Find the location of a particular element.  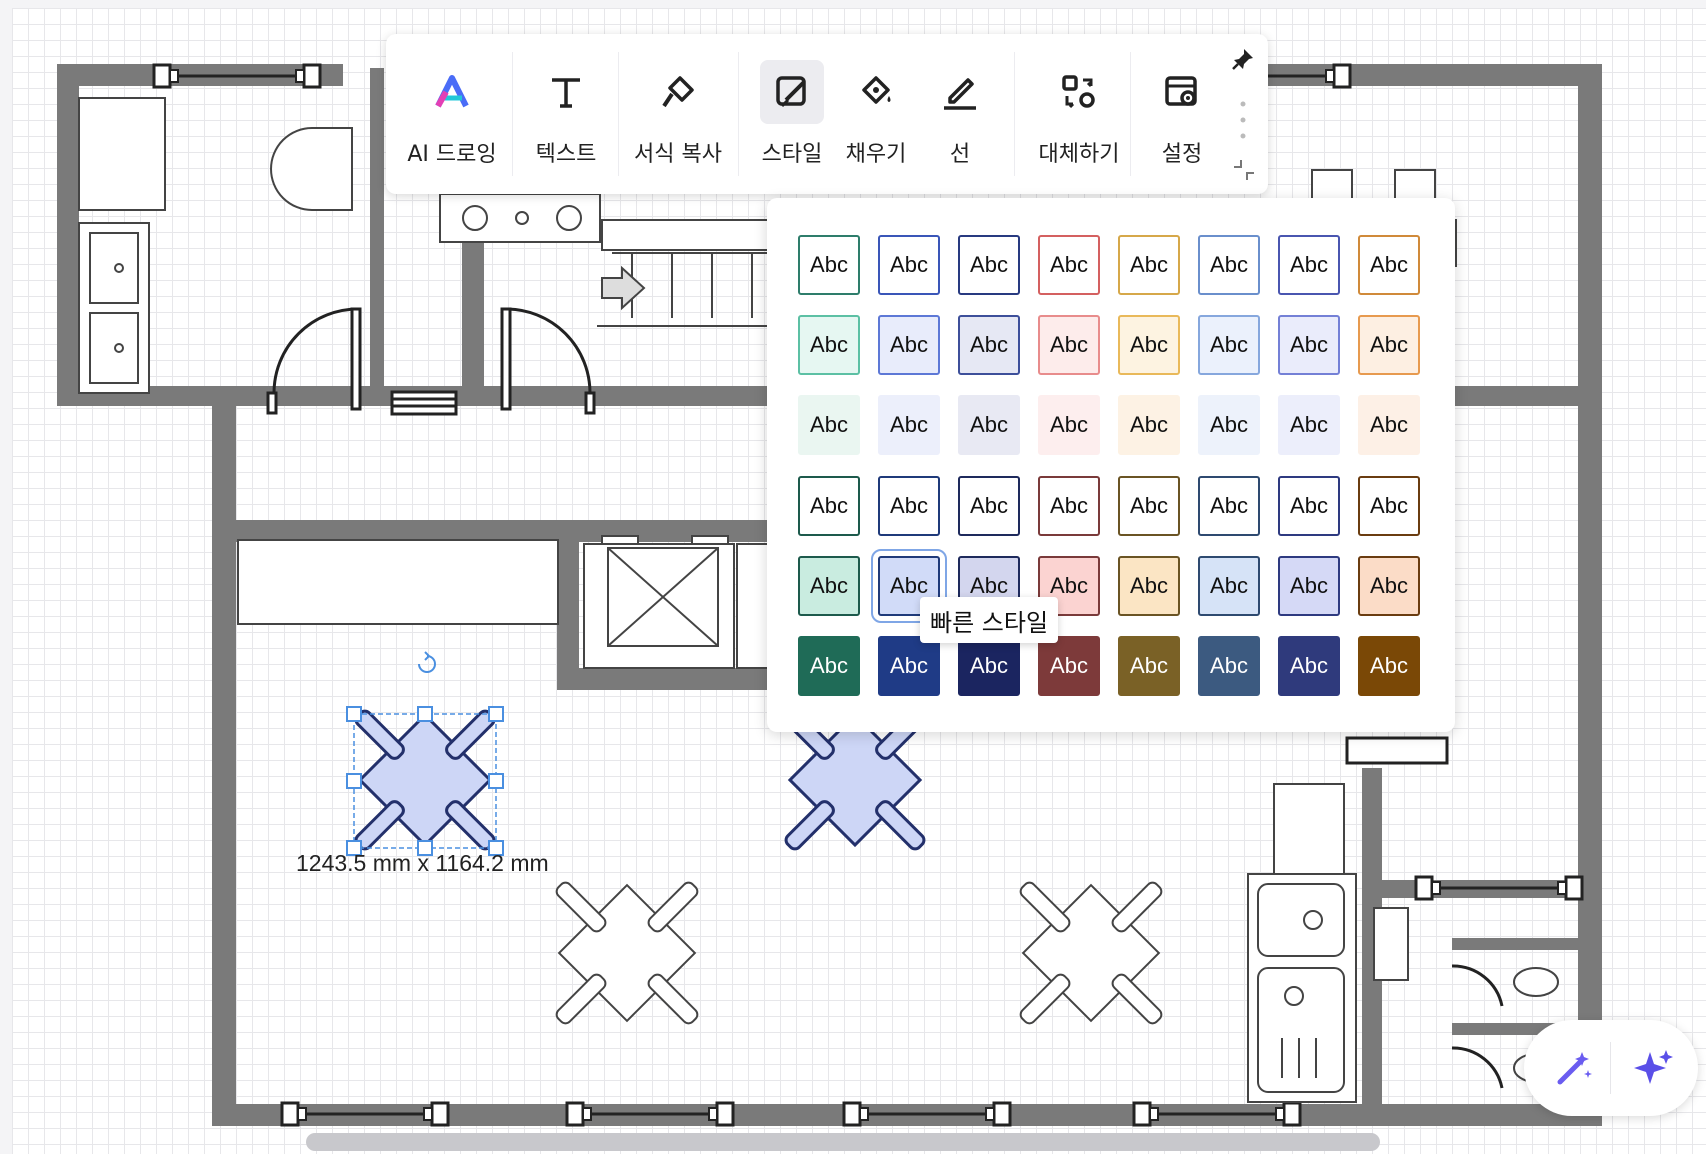

fill-bucket-icon is located at coordinates (876, 92).